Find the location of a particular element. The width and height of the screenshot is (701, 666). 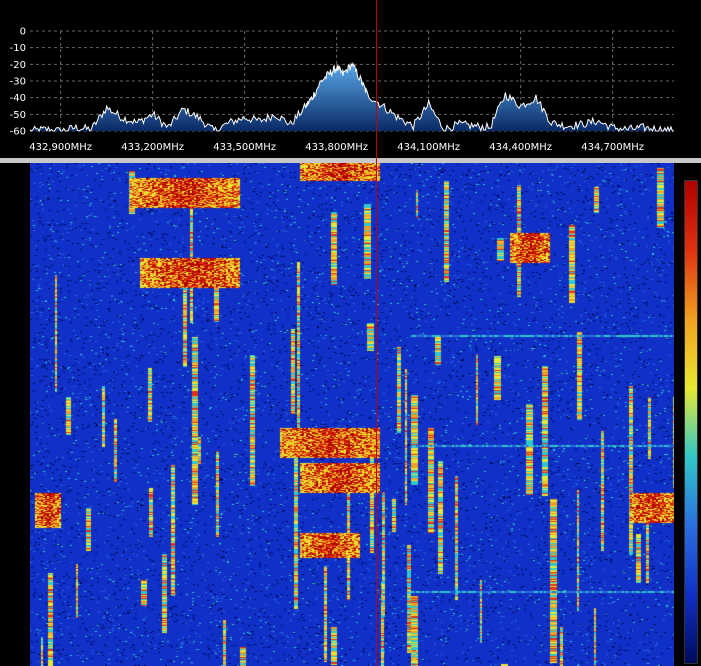

y-tick-label: -30 is located at coordinates (18, 82).